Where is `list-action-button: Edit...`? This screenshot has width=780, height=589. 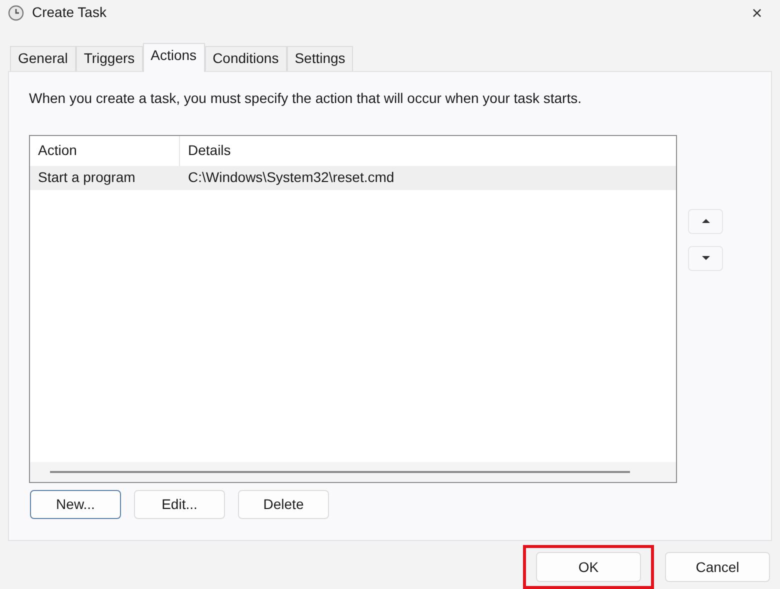 list-action-button: Edit... is located at coordinates (179, 504).